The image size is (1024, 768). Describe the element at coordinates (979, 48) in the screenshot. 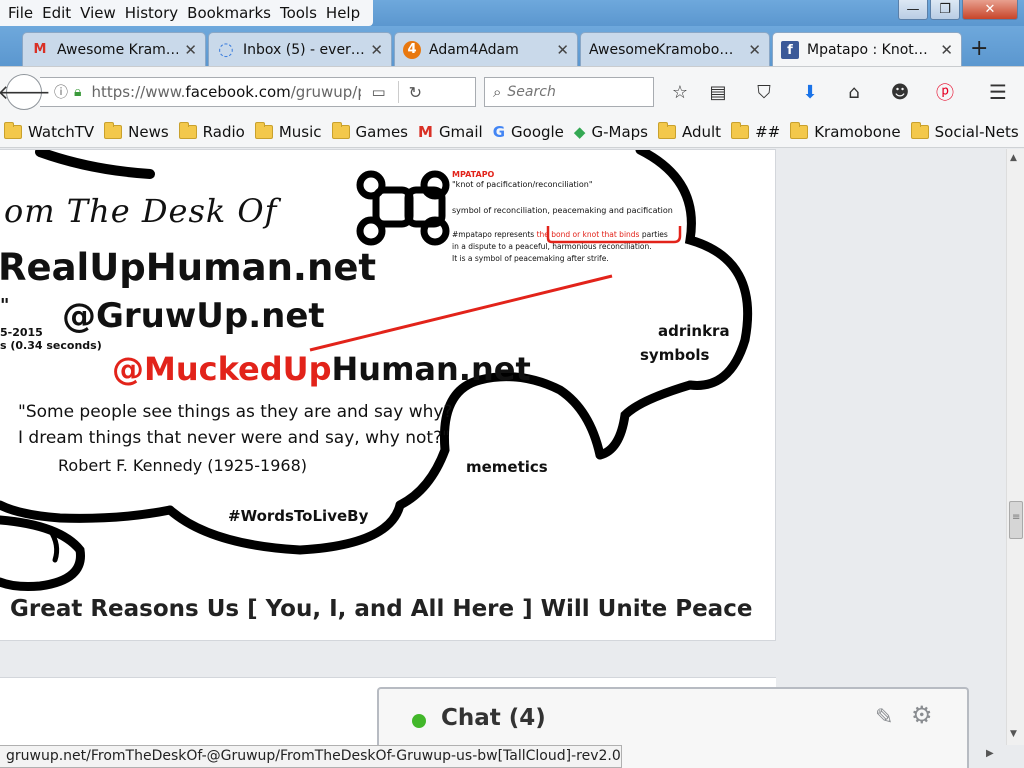

I see `new-tab-button: +` at that location.